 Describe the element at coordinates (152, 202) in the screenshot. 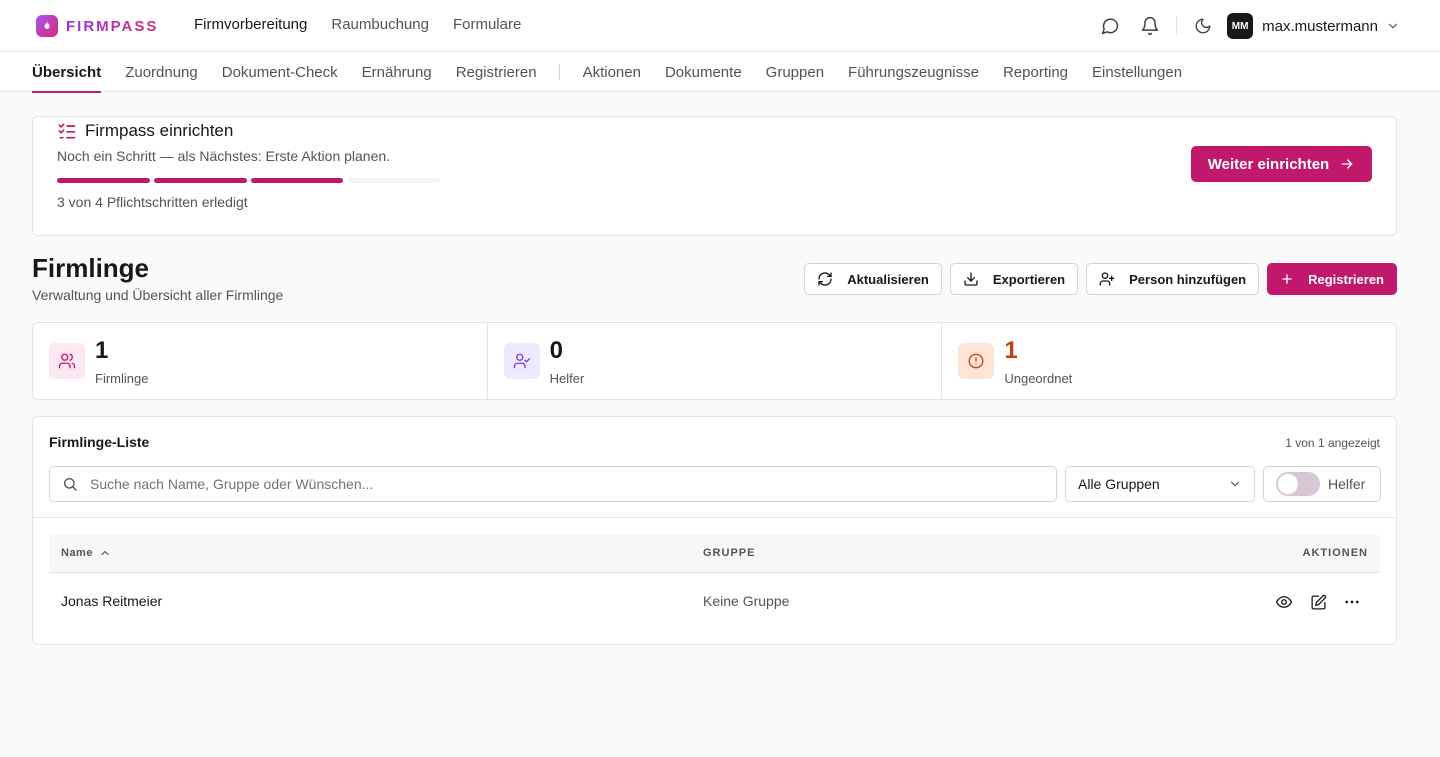

I see `setup-count: 3 von 4 Pflichtschritten erledigt` at that location.